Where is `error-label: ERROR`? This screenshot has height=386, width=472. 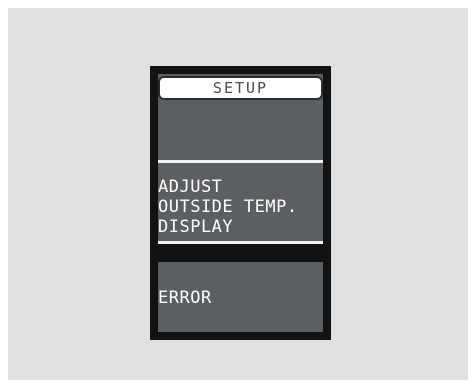 error-label: ERROR is located at coordinates (185, 298).